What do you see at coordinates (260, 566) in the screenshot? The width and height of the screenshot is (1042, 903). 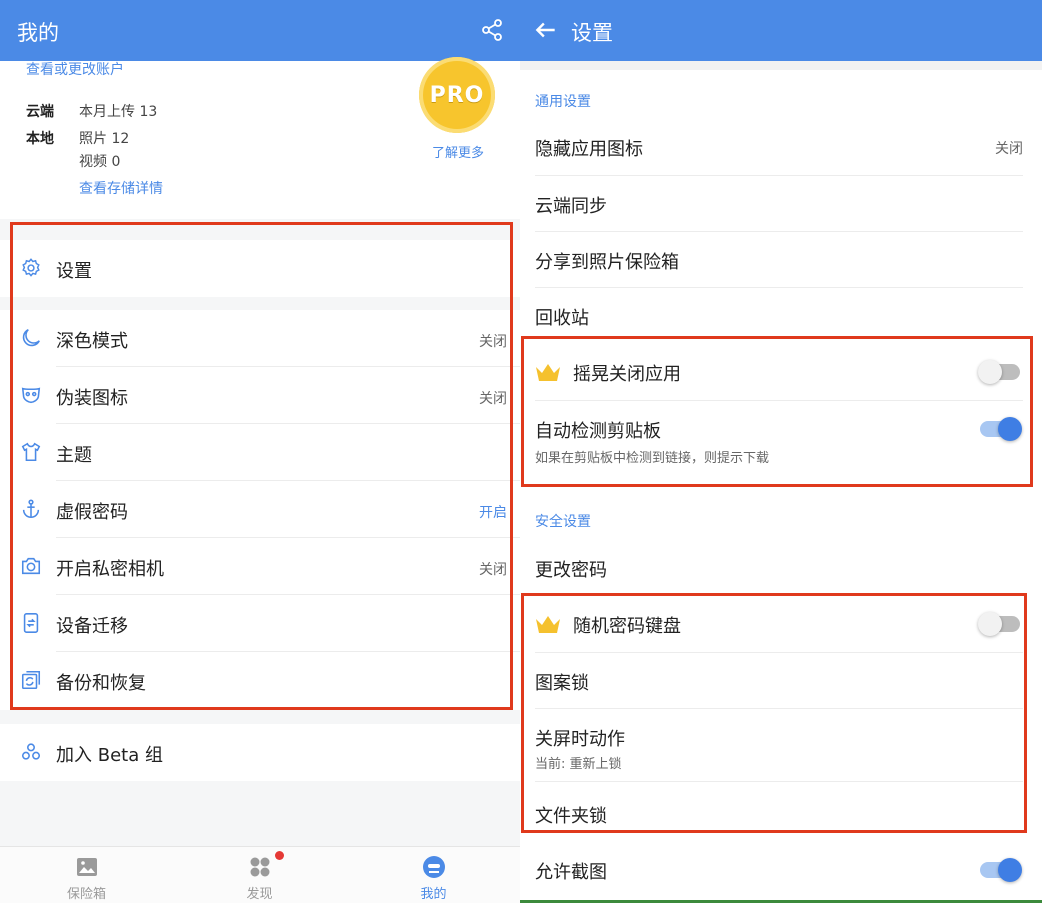 I see `menu-item-private-camera: 开启私密相机 关闭` at bounding box center [260, 566].